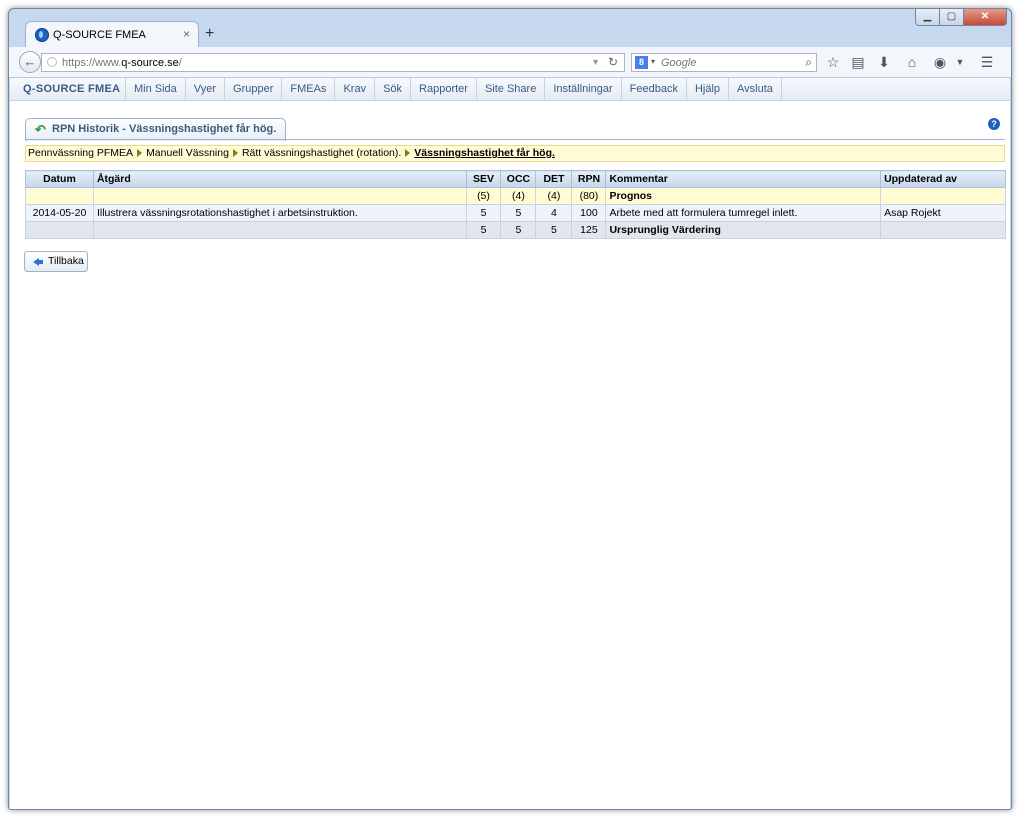 The width and height of the screenshot is (1024, 822). What do you see at coordinates (354, 89) in the screenshot?
I see `menu-item-krav: Krav` at bounding box center [354, 89].